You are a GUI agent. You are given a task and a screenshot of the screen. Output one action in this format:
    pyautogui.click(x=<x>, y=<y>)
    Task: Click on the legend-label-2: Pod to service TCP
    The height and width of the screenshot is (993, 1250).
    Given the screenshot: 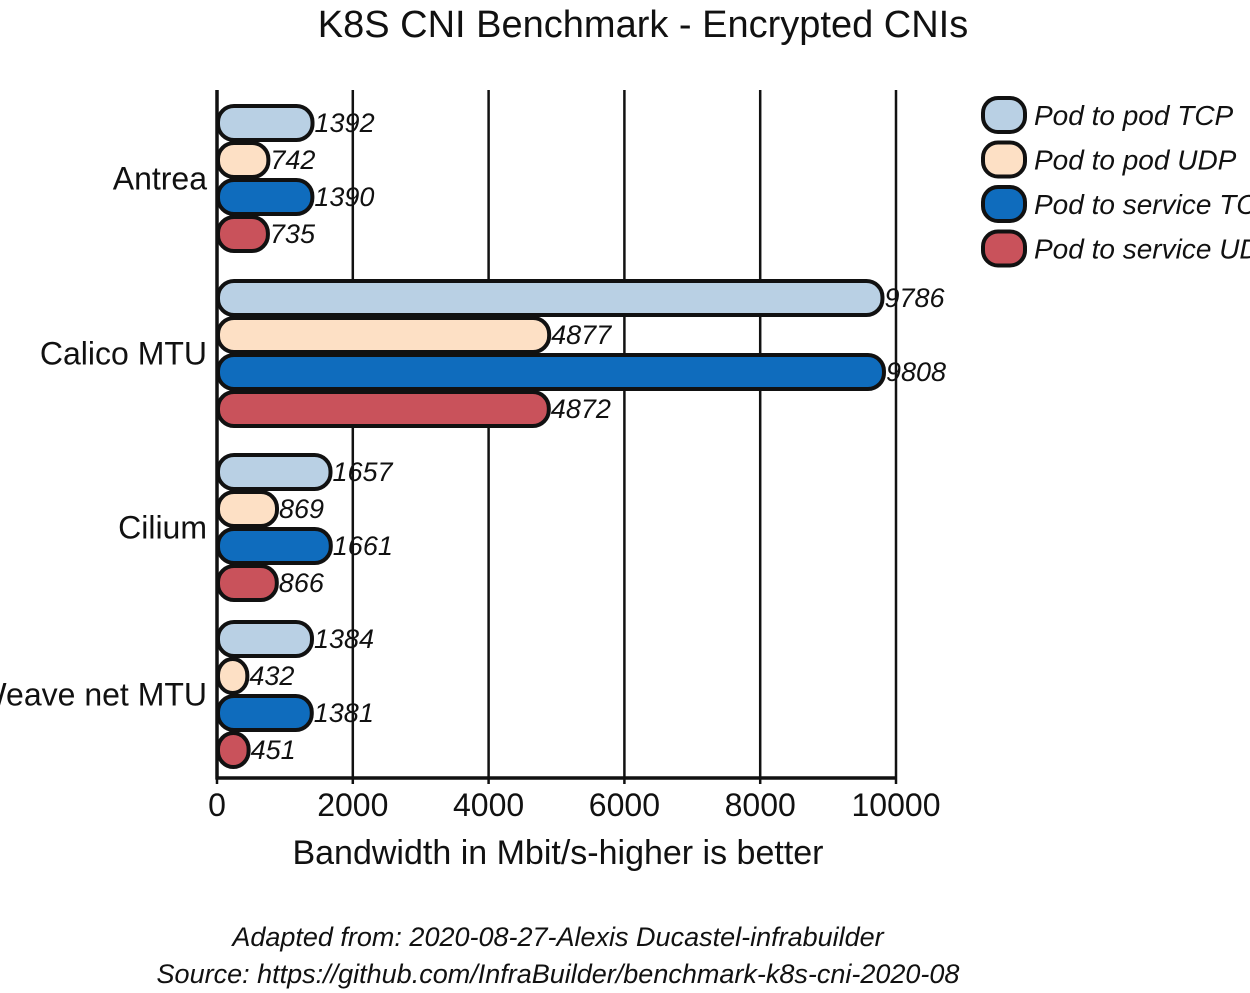 What is the action you would take?
    pyautogui.click(x=1142, y=204)
    